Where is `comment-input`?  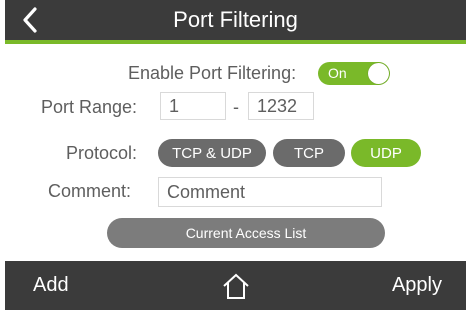 comment-input is located at coordinates (270, 192).